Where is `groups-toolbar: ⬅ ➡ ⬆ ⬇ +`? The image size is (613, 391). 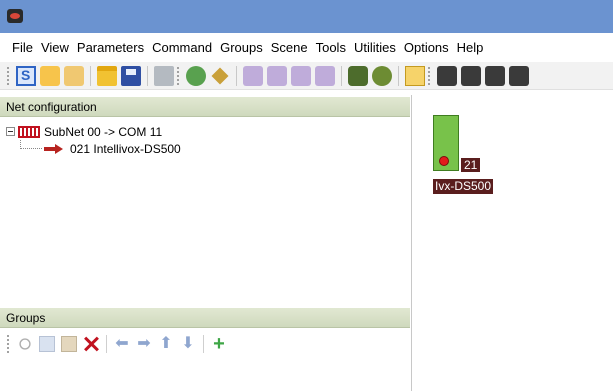
groups-toolbar: ⬅ ➡ ⬆ ⬇ + is located at coordinates (205, 344).